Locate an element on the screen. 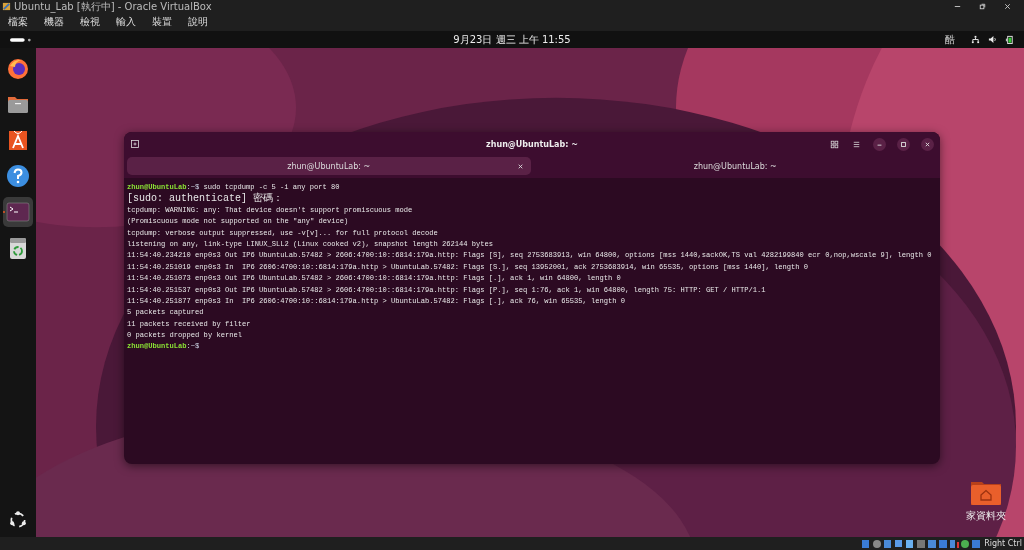 The width and height of the screenshot is (1024, 550). clock: 9月23日 週三 上午 11:55 is located at coordinates (512, 39).